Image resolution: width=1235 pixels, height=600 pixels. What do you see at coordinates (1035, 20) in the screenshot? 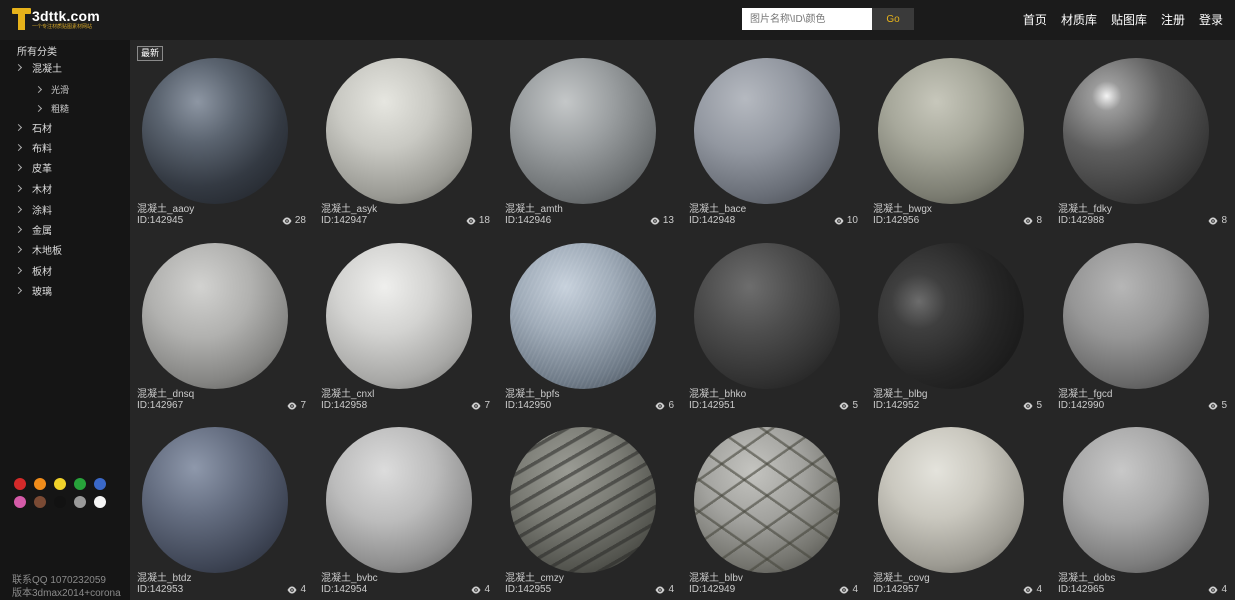
I see `nav-home: 首页` at bounding box center [1035, 20].